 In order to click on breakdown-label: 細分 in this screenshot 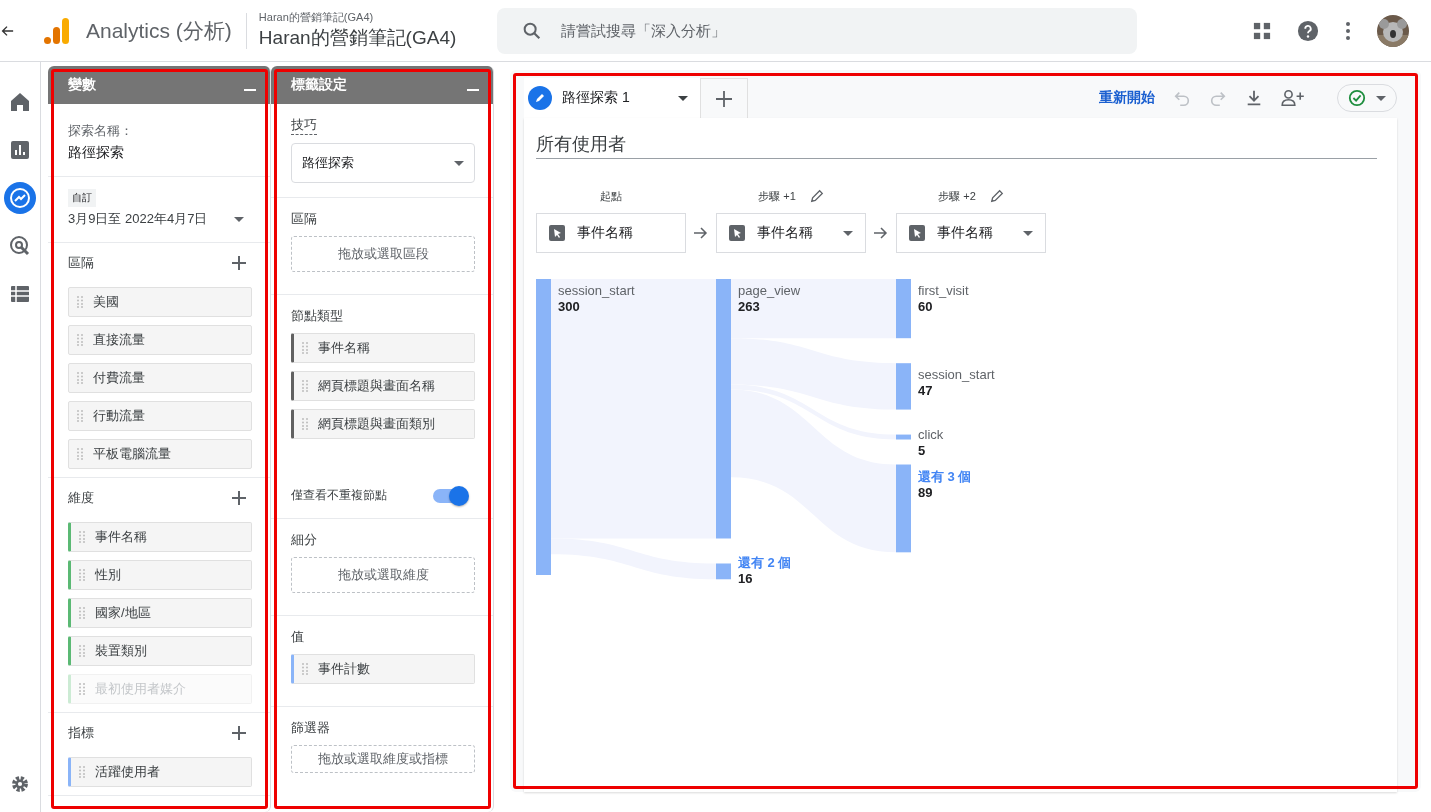, I will do `click(304, 540)`.